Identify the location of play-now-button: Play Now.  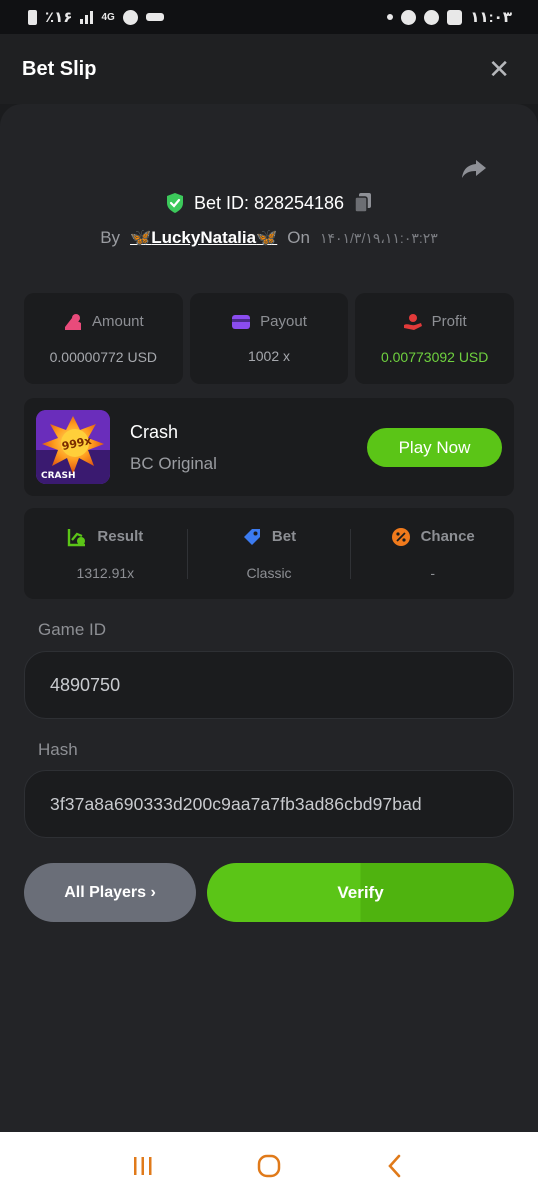
(434, 447).